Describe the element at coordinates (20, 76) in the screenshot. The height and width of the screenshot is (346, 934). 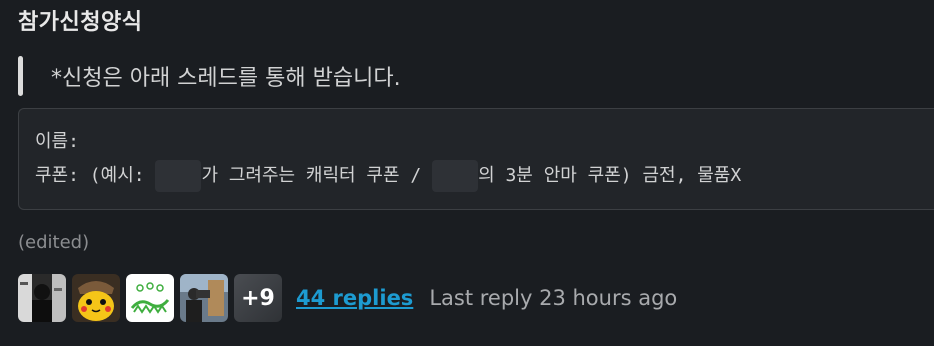
I see `quote-bar` at that location.